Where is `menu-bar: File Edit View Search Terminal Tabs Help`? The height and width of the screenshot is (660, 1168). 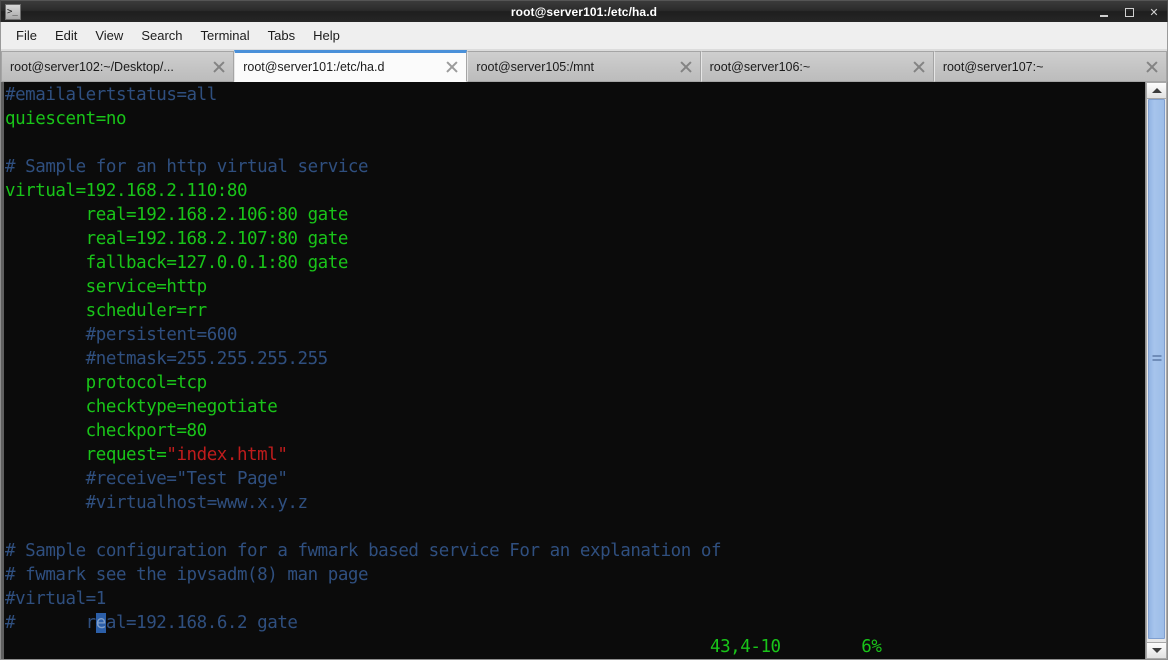 menu-bar: File Edit View Search Terminal Tabs Help is located at coordinates (584, 35).